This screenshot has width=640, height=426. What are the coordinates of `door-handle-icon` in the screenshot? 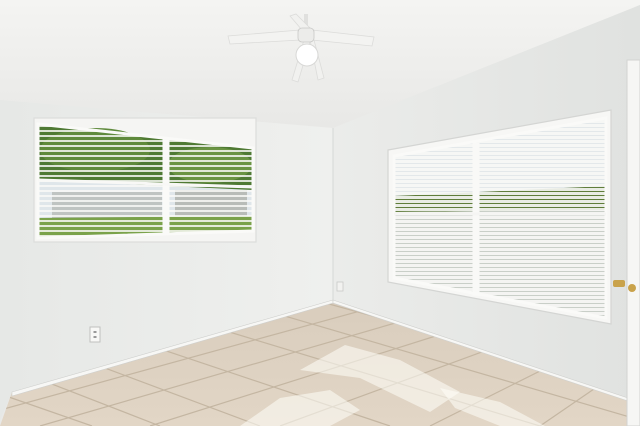 It's located at (619, 283).